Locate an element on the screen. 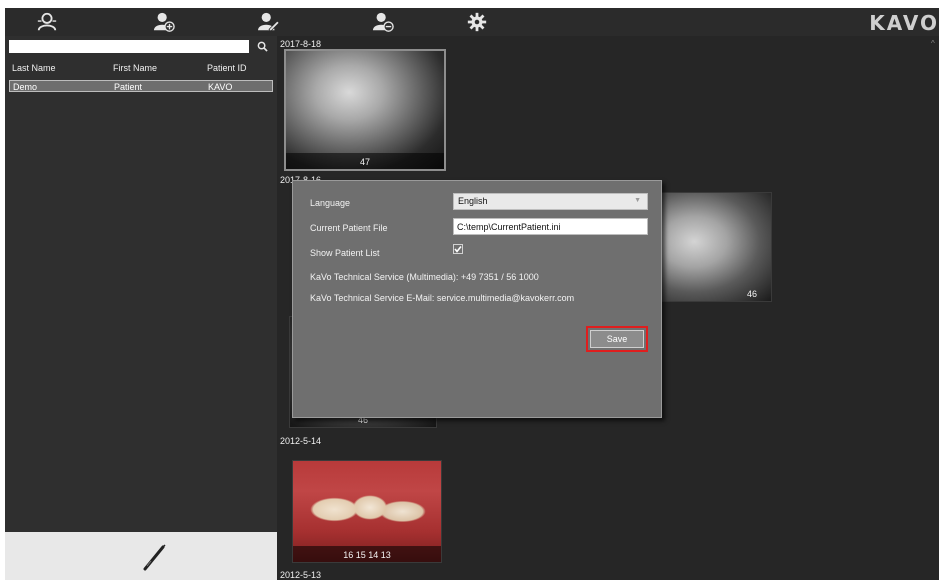 The image size is (939, 580). tooth-number-label: 47 is located at coordinates (364, 162).